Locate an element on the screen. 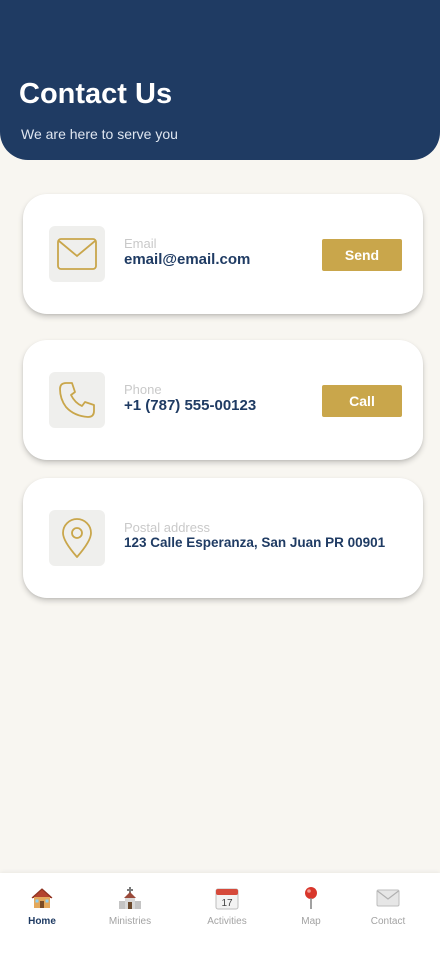 The width and height of the screenshot is (440, 956). call-button: Call is located at coordinates (362, 401).